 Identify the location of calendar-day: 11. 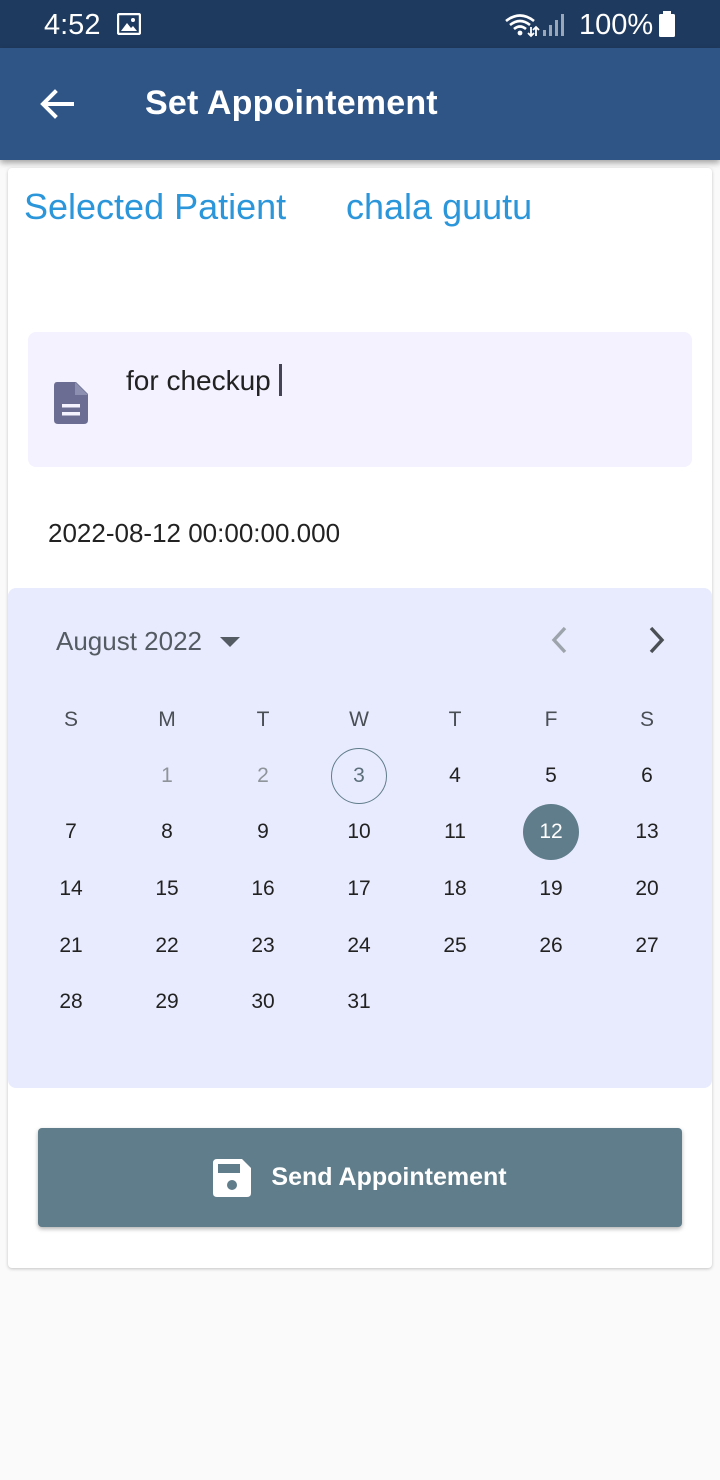
(455, 832).